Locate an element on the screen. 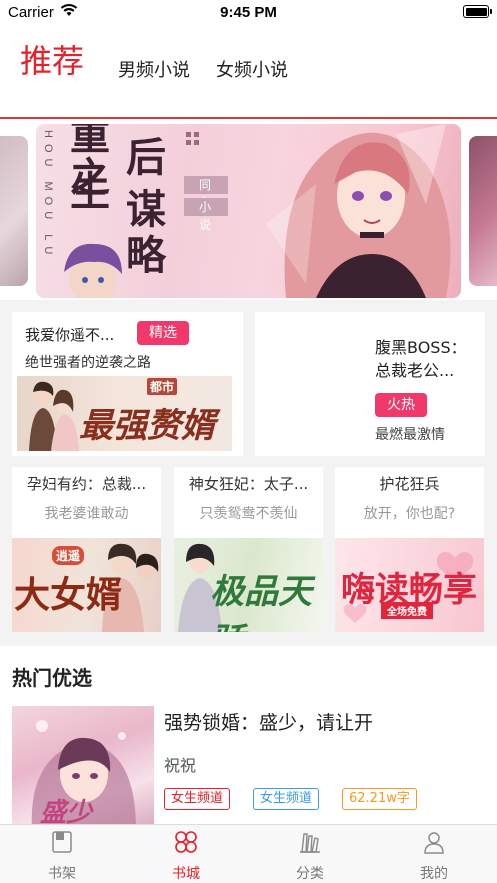  bookshelf-icon is located at coordinates (62, 842).